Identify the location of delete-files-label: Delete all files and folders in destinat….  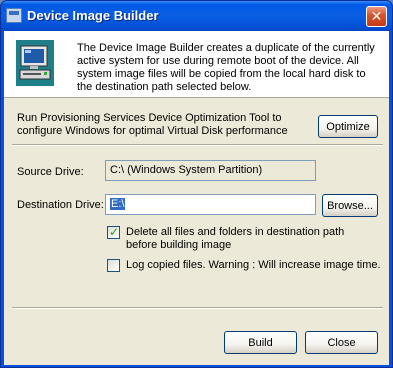
(241, 239).